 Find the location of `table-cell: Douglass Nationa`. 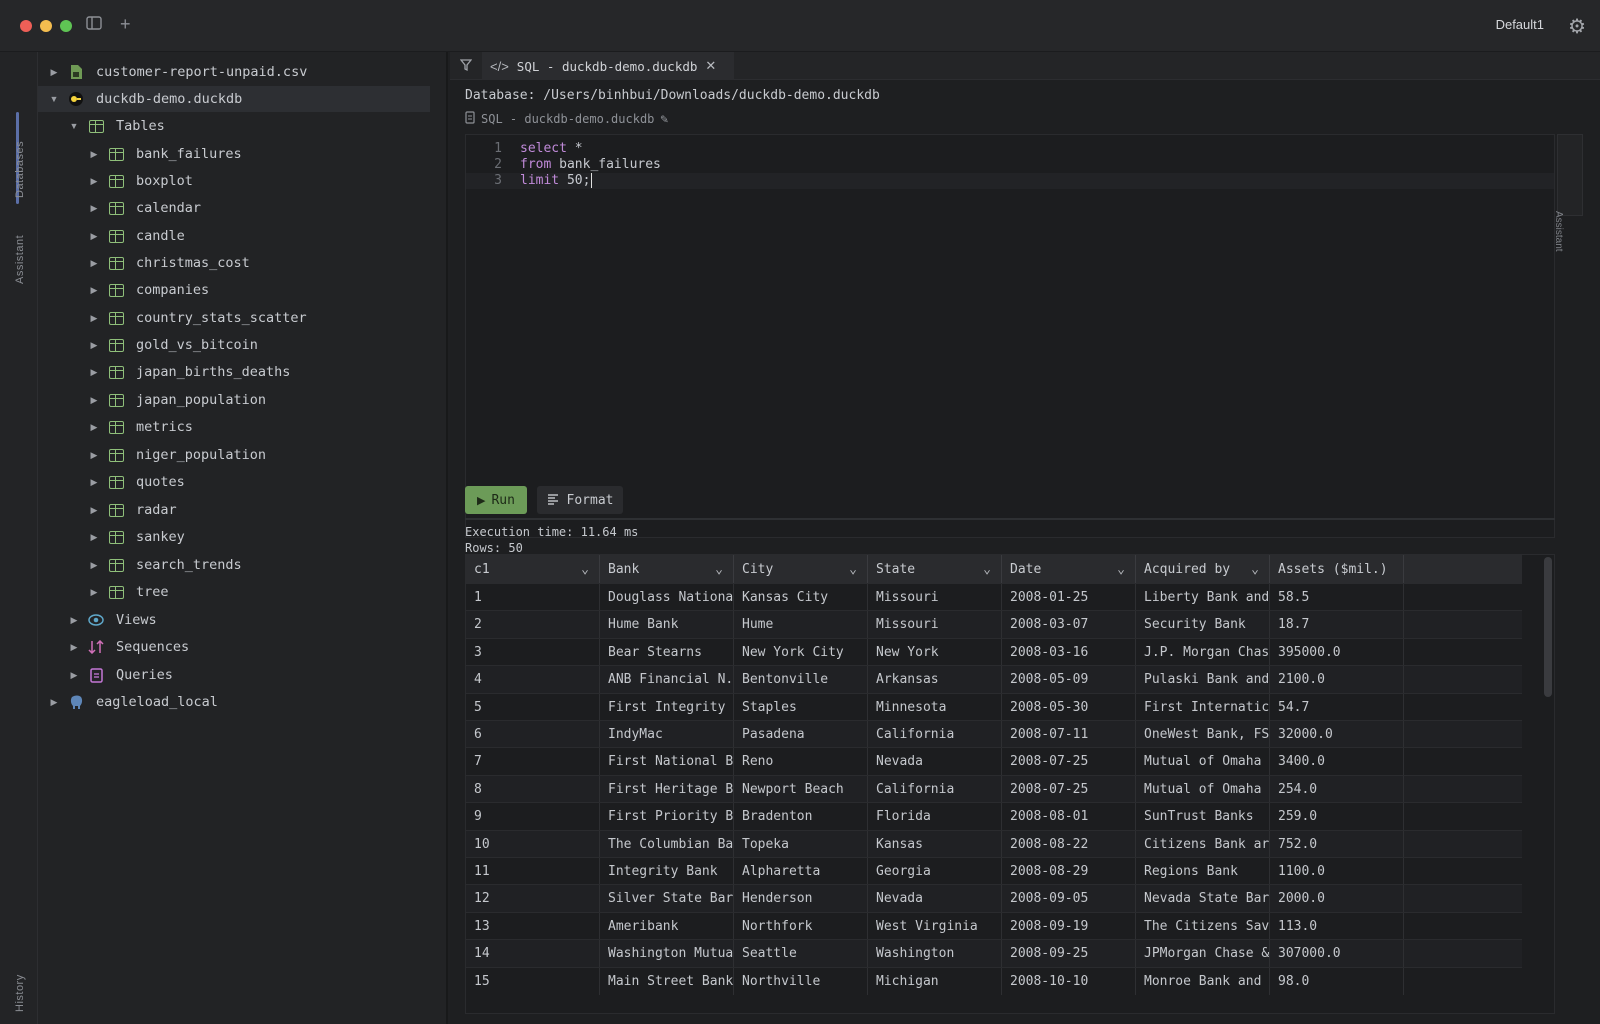

table-cell: Douglass Nationa is located at coordinates (667, 597).